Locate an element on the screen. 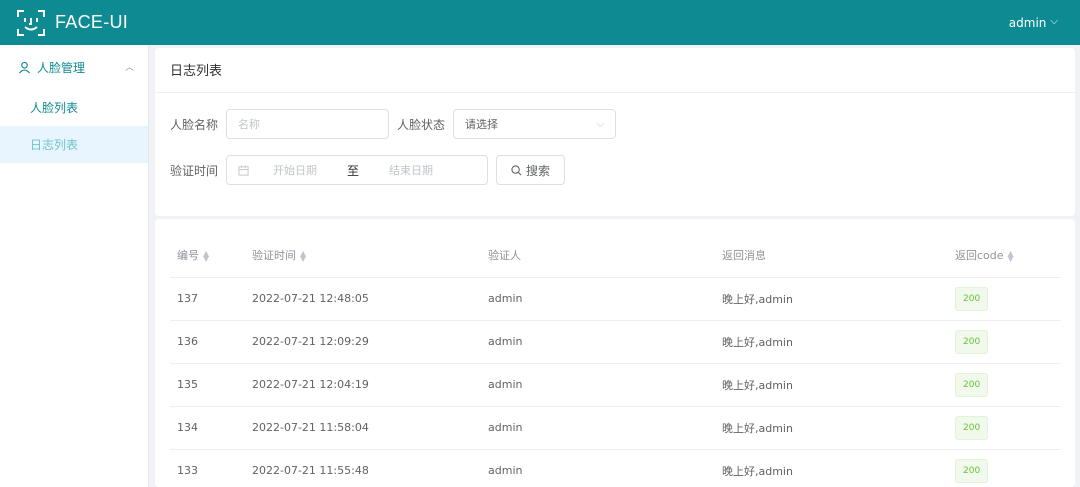  start-date-placeholder: 开始日期 is located at coordinates (295, 170).